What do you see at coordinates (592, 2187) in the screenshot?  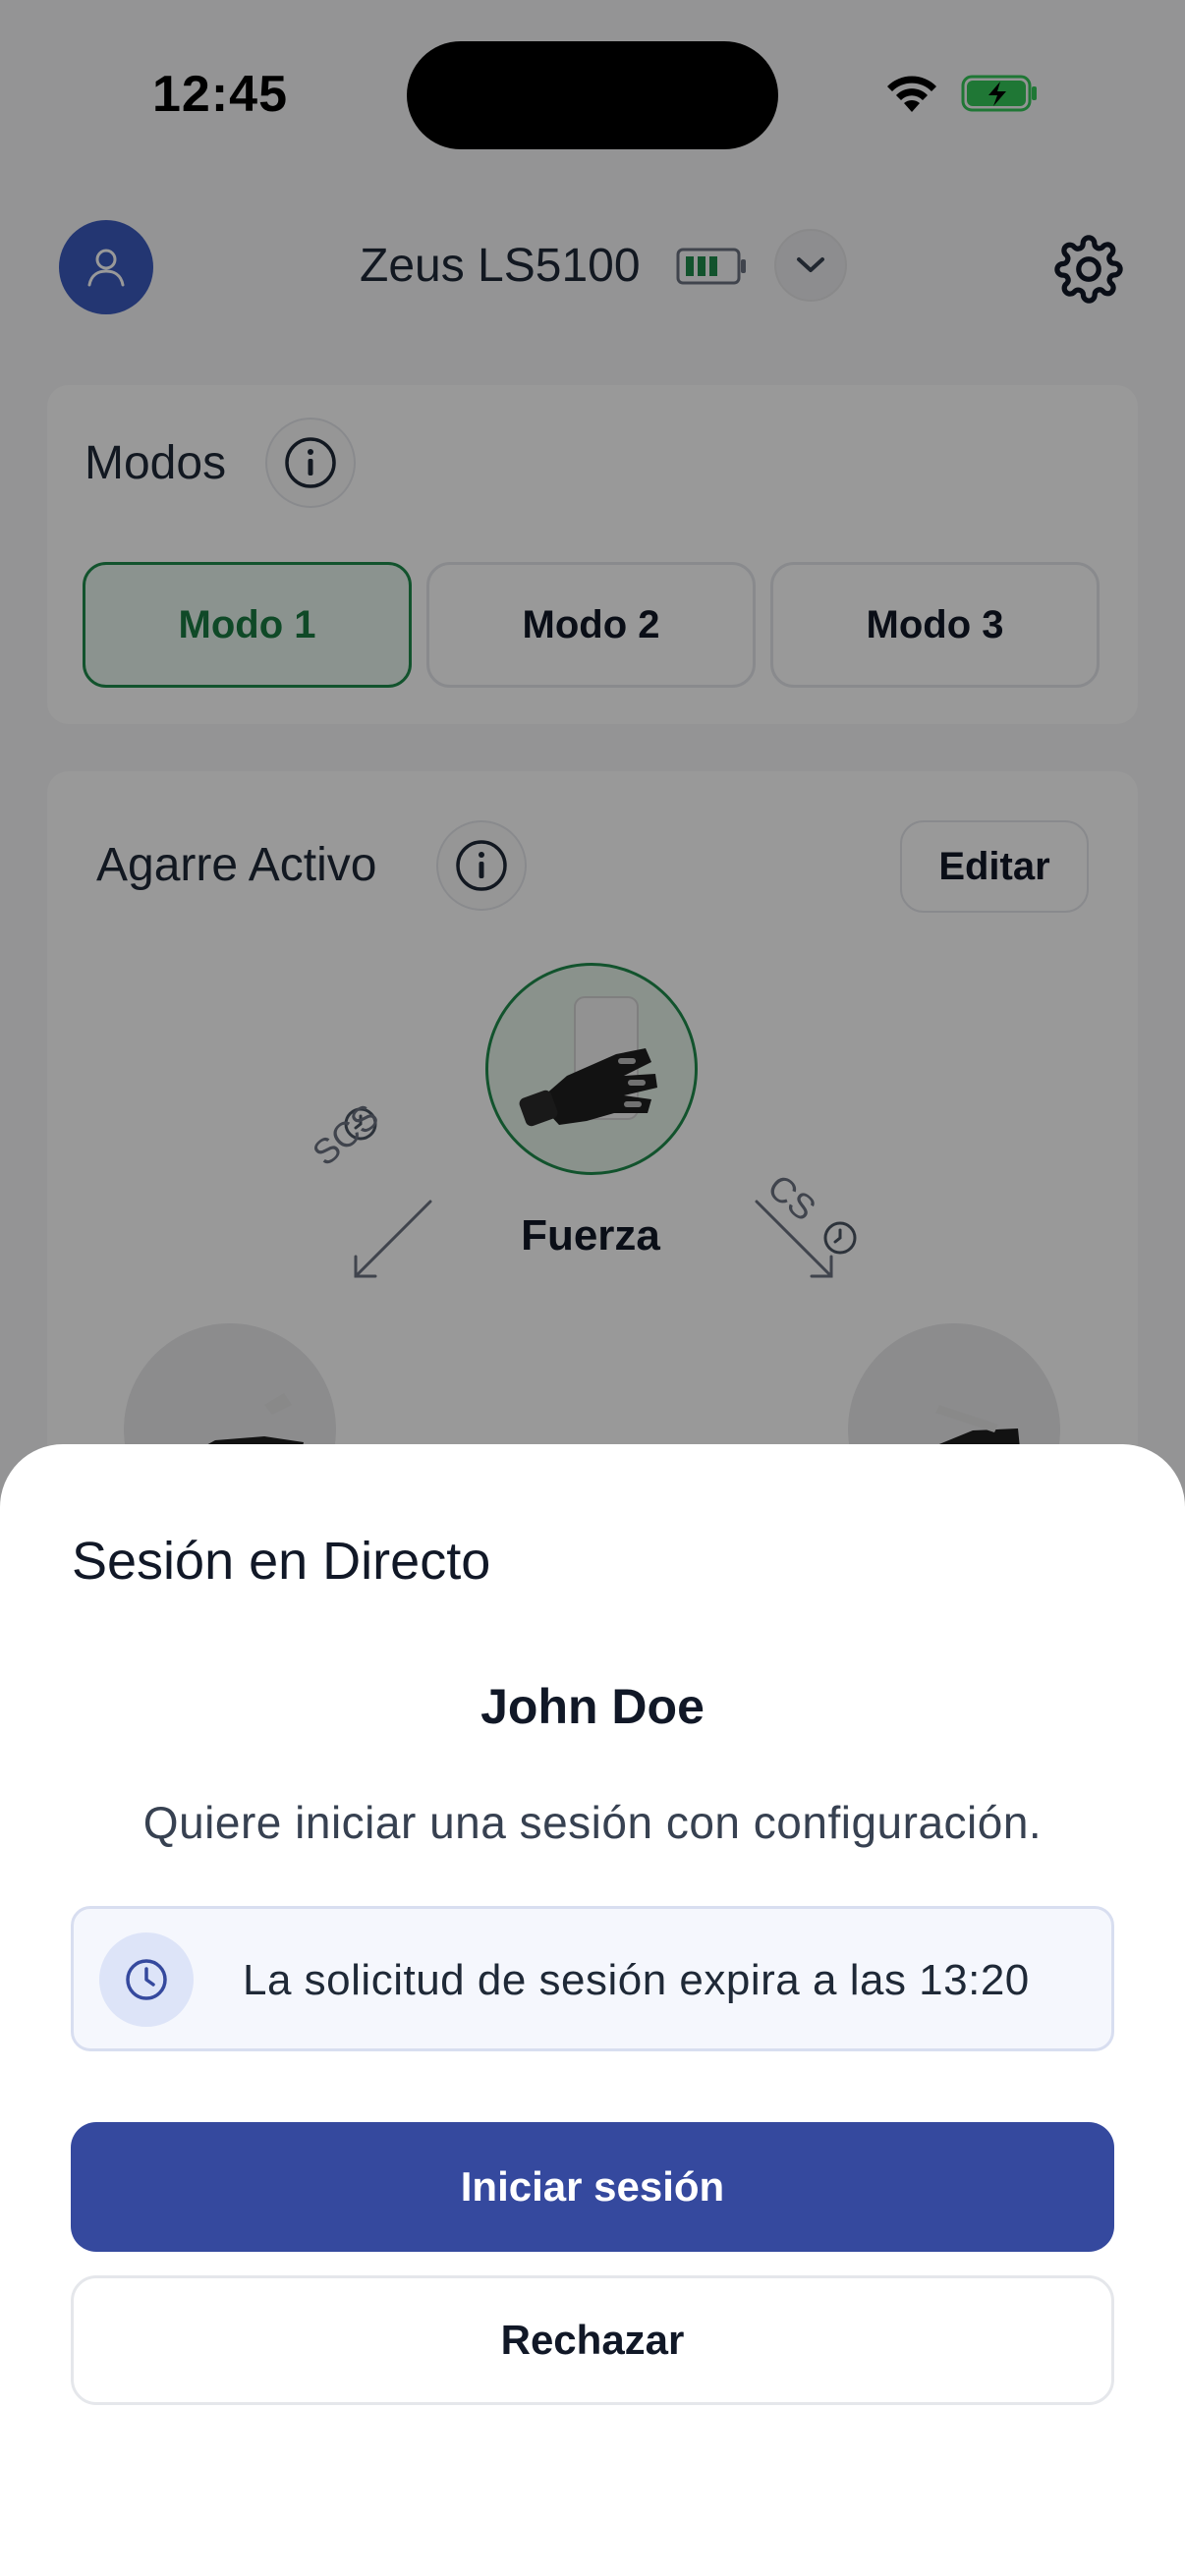 I see `start-session-button: Iniciar sesión` at bounding box center [592, 2187].